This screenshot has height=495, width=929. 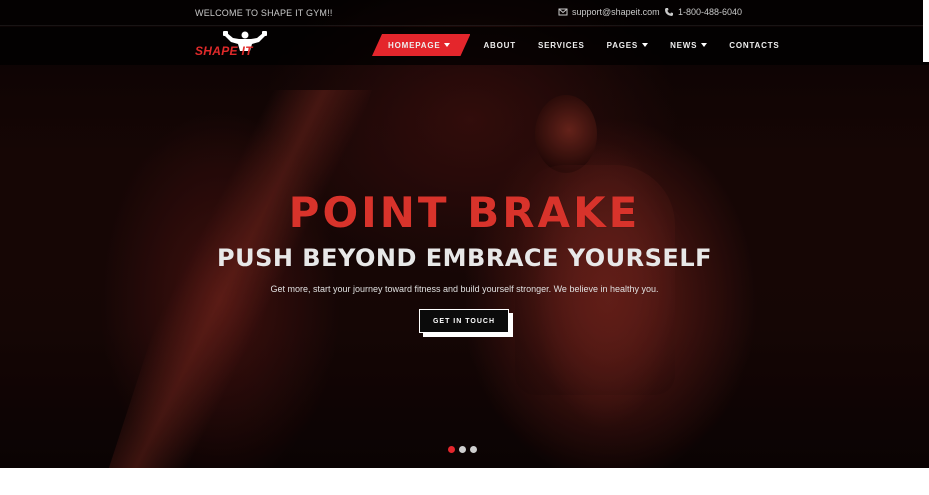 I want to click on phone-text: 1-800-488-6040, so click(x=710, y=12).